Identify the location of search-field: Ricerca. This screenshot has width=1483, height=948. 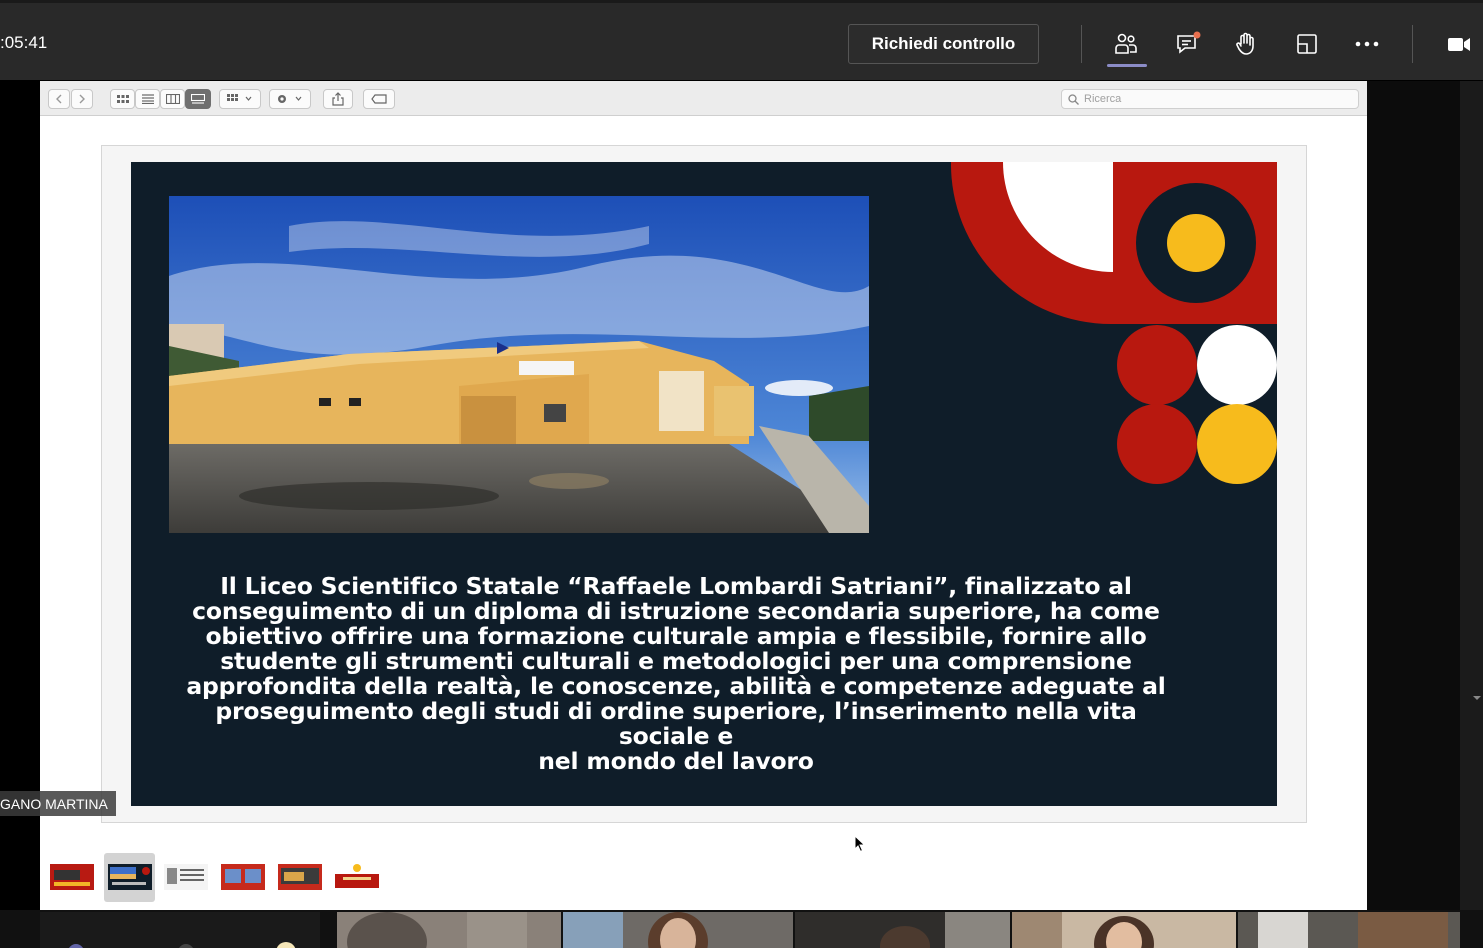
(1210, 99).